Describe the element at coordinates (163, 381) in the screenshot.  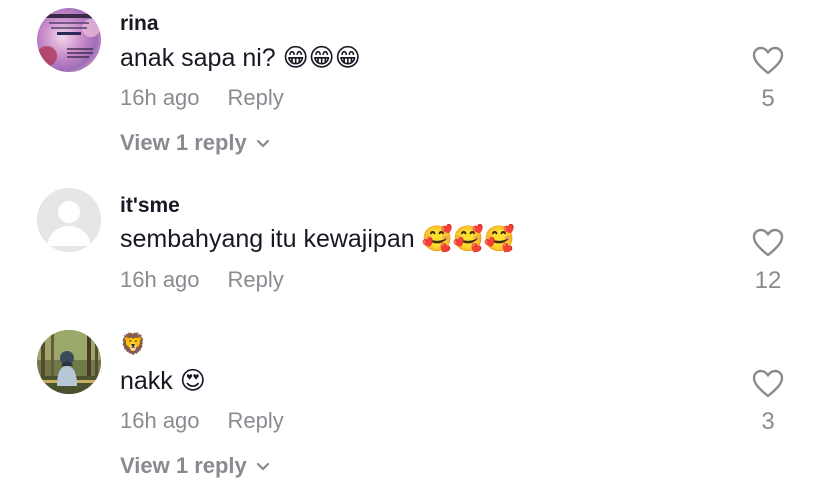
I see `comment-text: nakk 😍` at that location.